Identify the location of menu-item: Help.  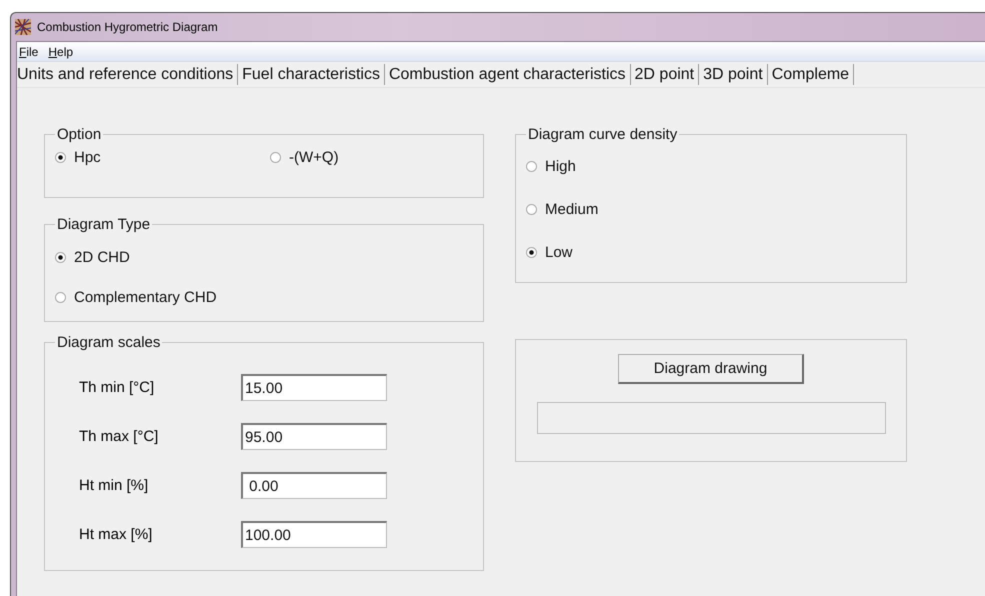
(60, 51).